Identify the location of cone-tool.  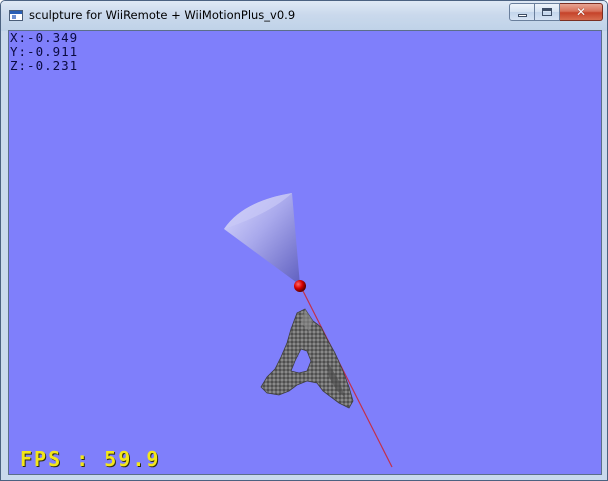
(262, 239).